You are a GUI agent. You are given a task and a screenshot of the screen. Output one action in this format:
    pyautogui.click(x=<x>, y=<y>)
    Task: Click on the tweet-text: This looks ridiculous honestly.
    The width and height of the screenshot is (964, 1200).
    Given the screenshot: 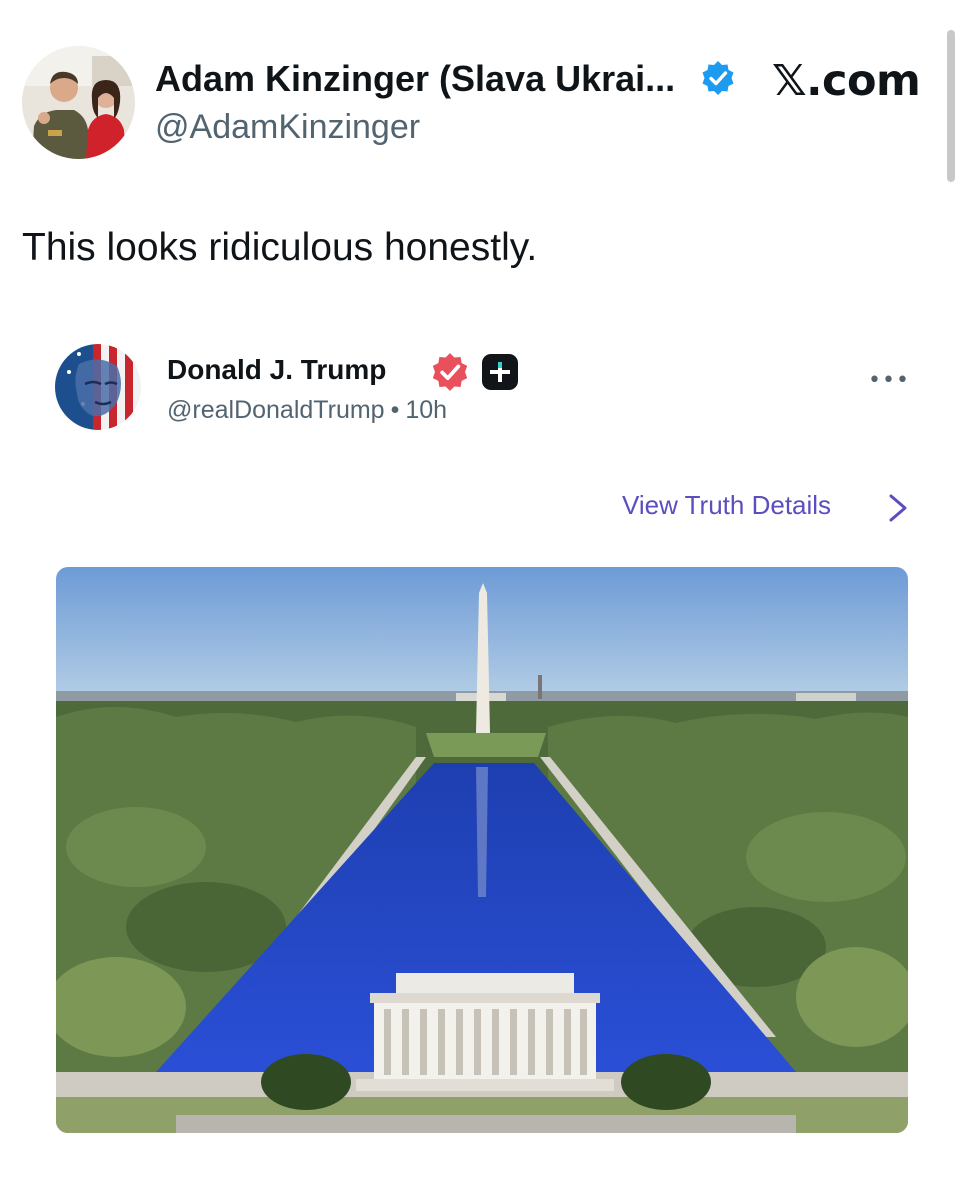 What is the action you would take?
    pyautogui.click(x=280, y=247)
    